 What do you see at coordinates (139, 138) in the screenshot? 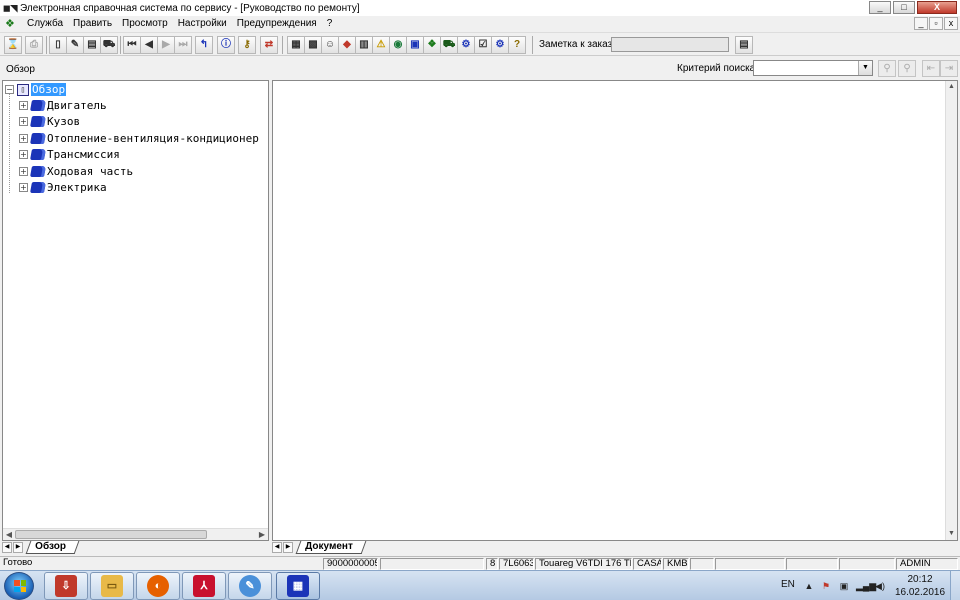
I see `tree-item-hvac: + Отопление-вентиляция-кондиционер` at bounding box center [139, 138].